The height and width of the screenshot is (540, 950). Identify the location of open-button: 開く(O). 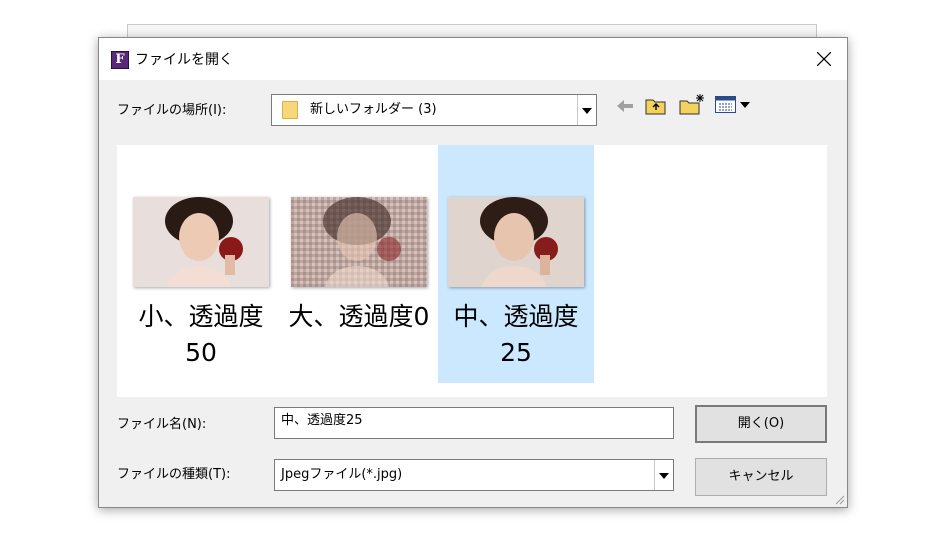
(761, 424).